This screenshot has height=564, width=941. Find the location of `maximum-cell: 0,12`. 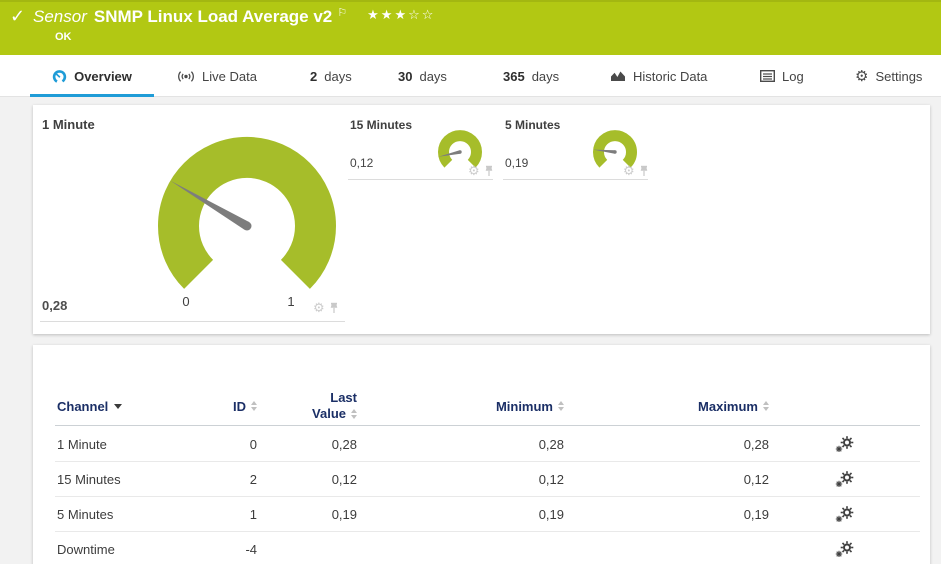

maximum-cell: 0,12 is located at coordinates (756, 479).